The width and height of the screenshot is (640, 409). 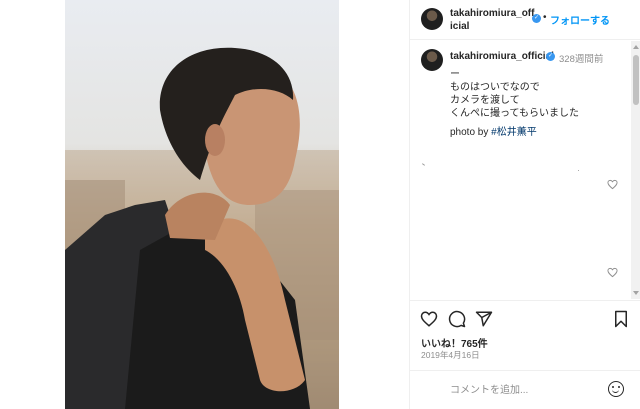 I want to click on emoji-icon, so click(x=616, y=389).